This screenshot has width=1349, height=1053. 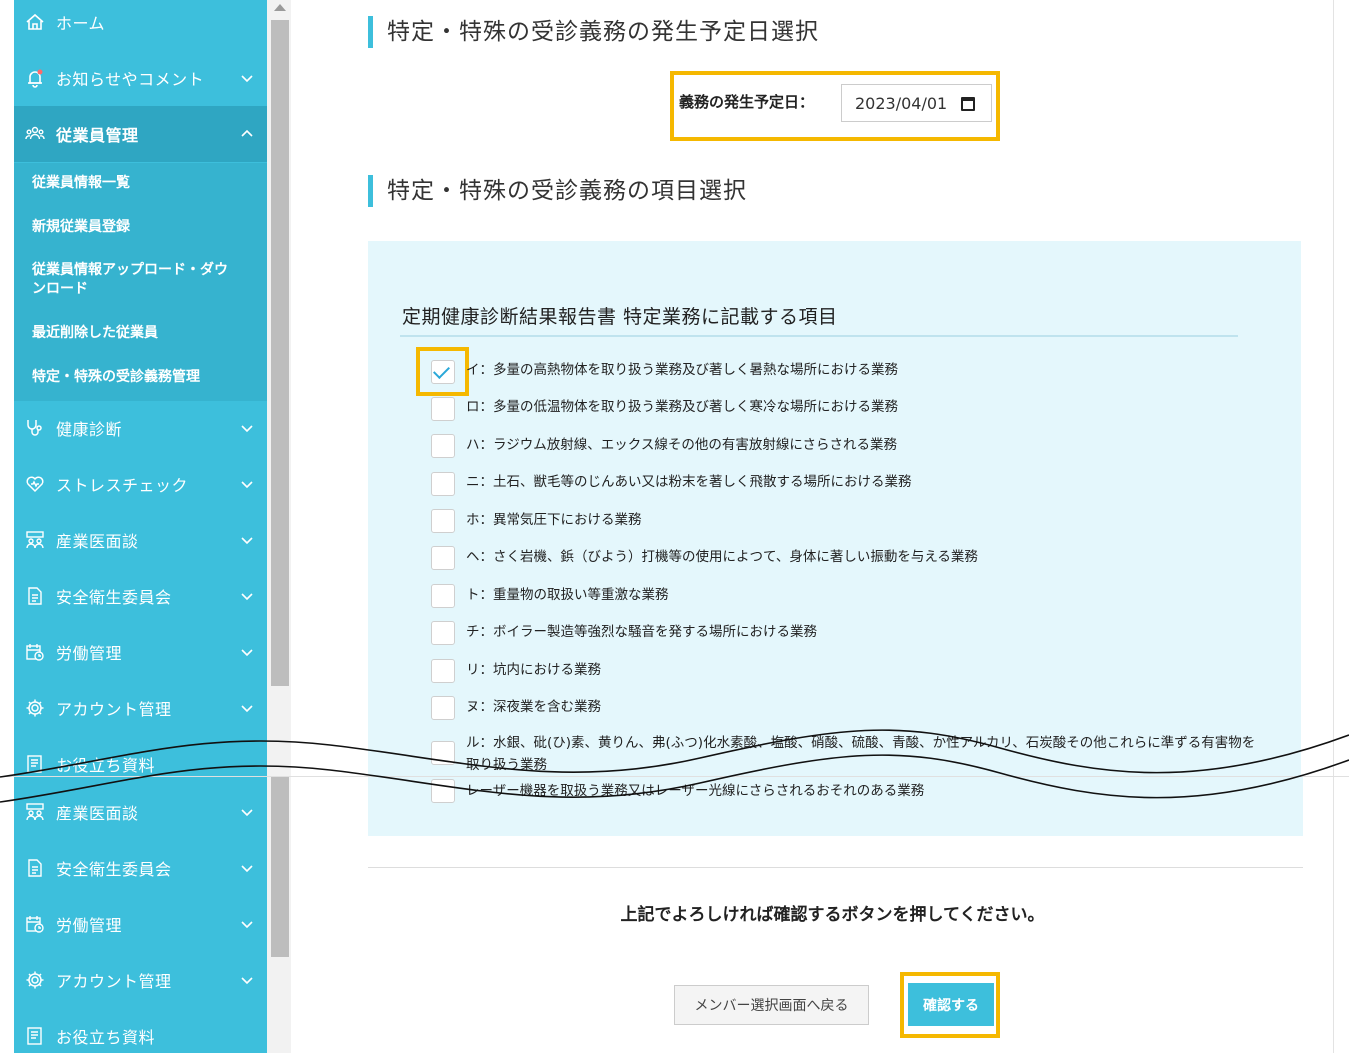 What do you see at coordinates (819, 336) in the screenshot?
I see `panel-divider` at bounding box center [819, 336].